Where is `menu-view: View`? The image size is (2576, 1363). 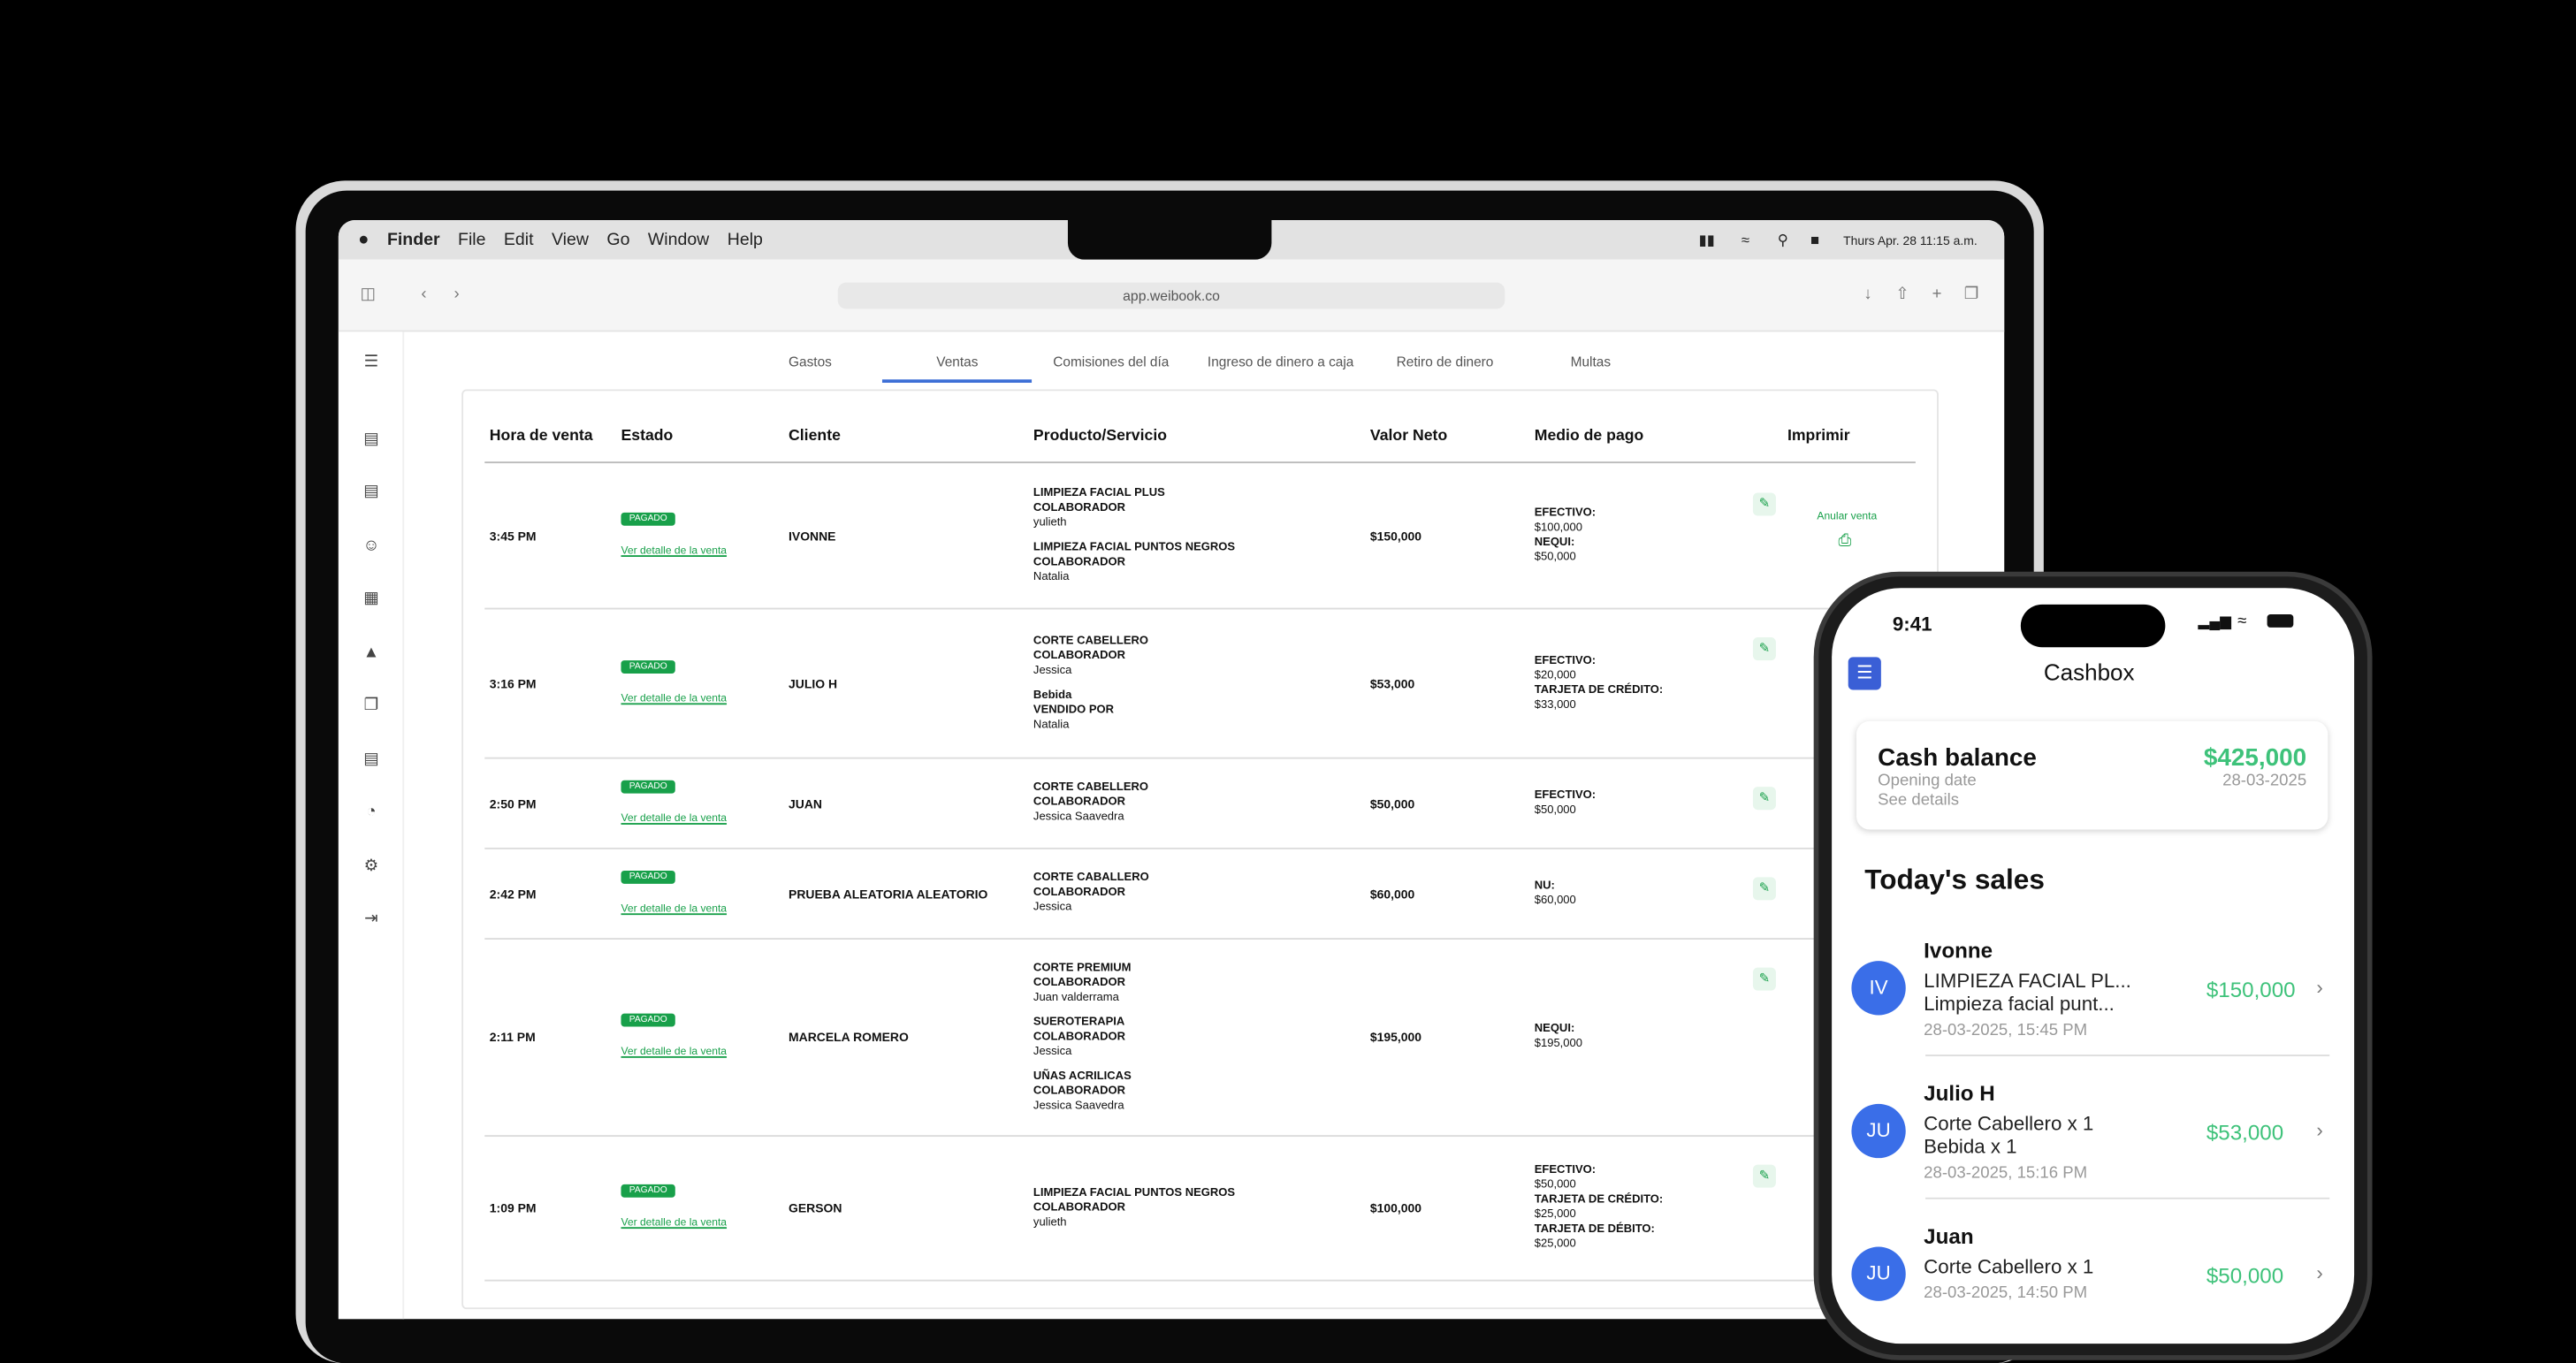 menu-view: View is located at coordinates (570, 239).